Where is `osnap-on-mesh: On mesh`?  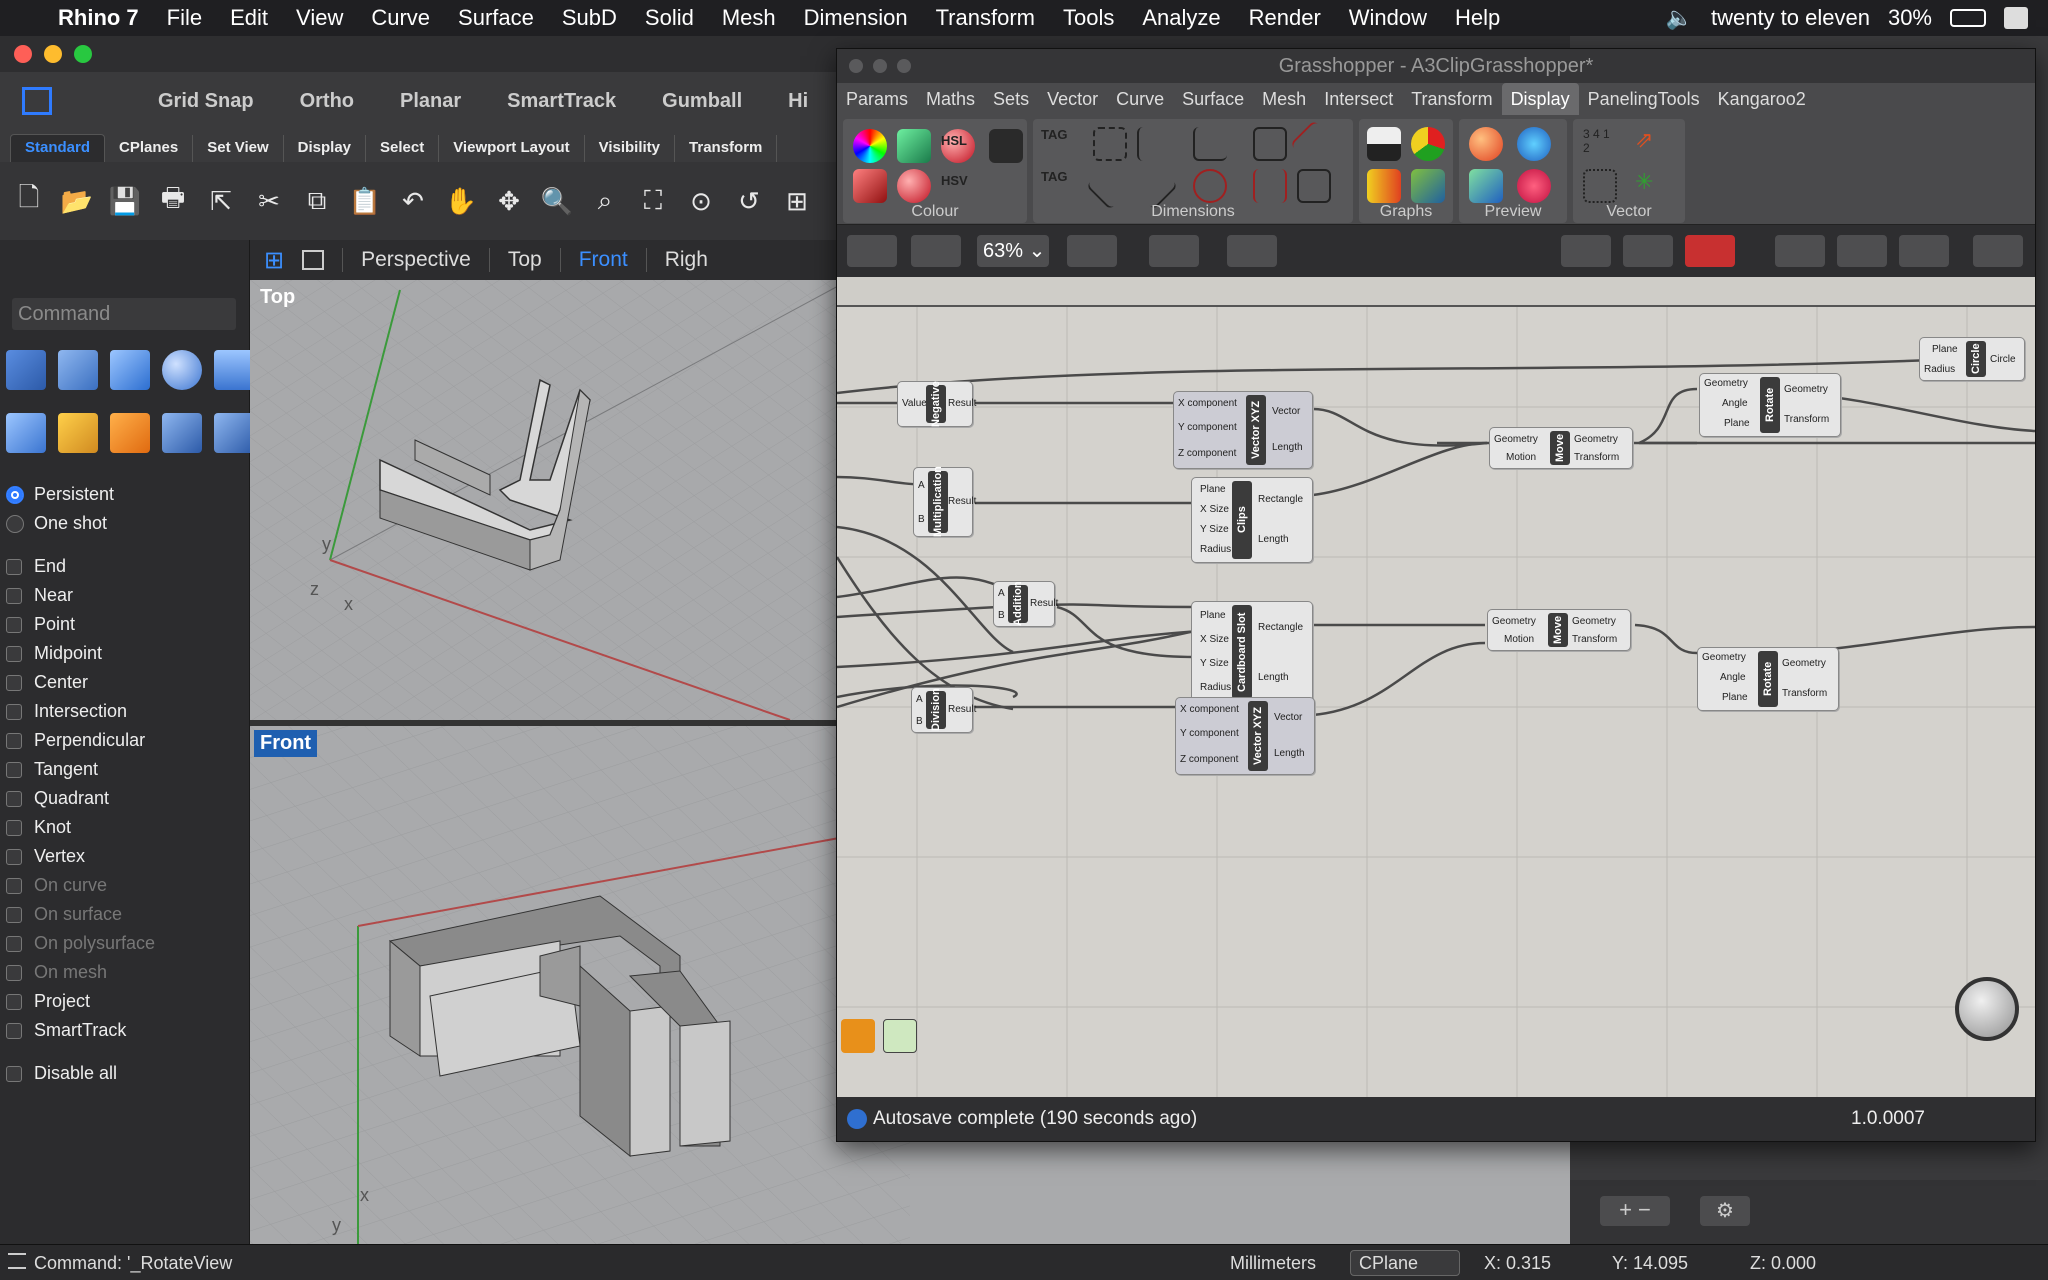
osnap-on-mesh: On mesh is located at coordinates (126, 972).